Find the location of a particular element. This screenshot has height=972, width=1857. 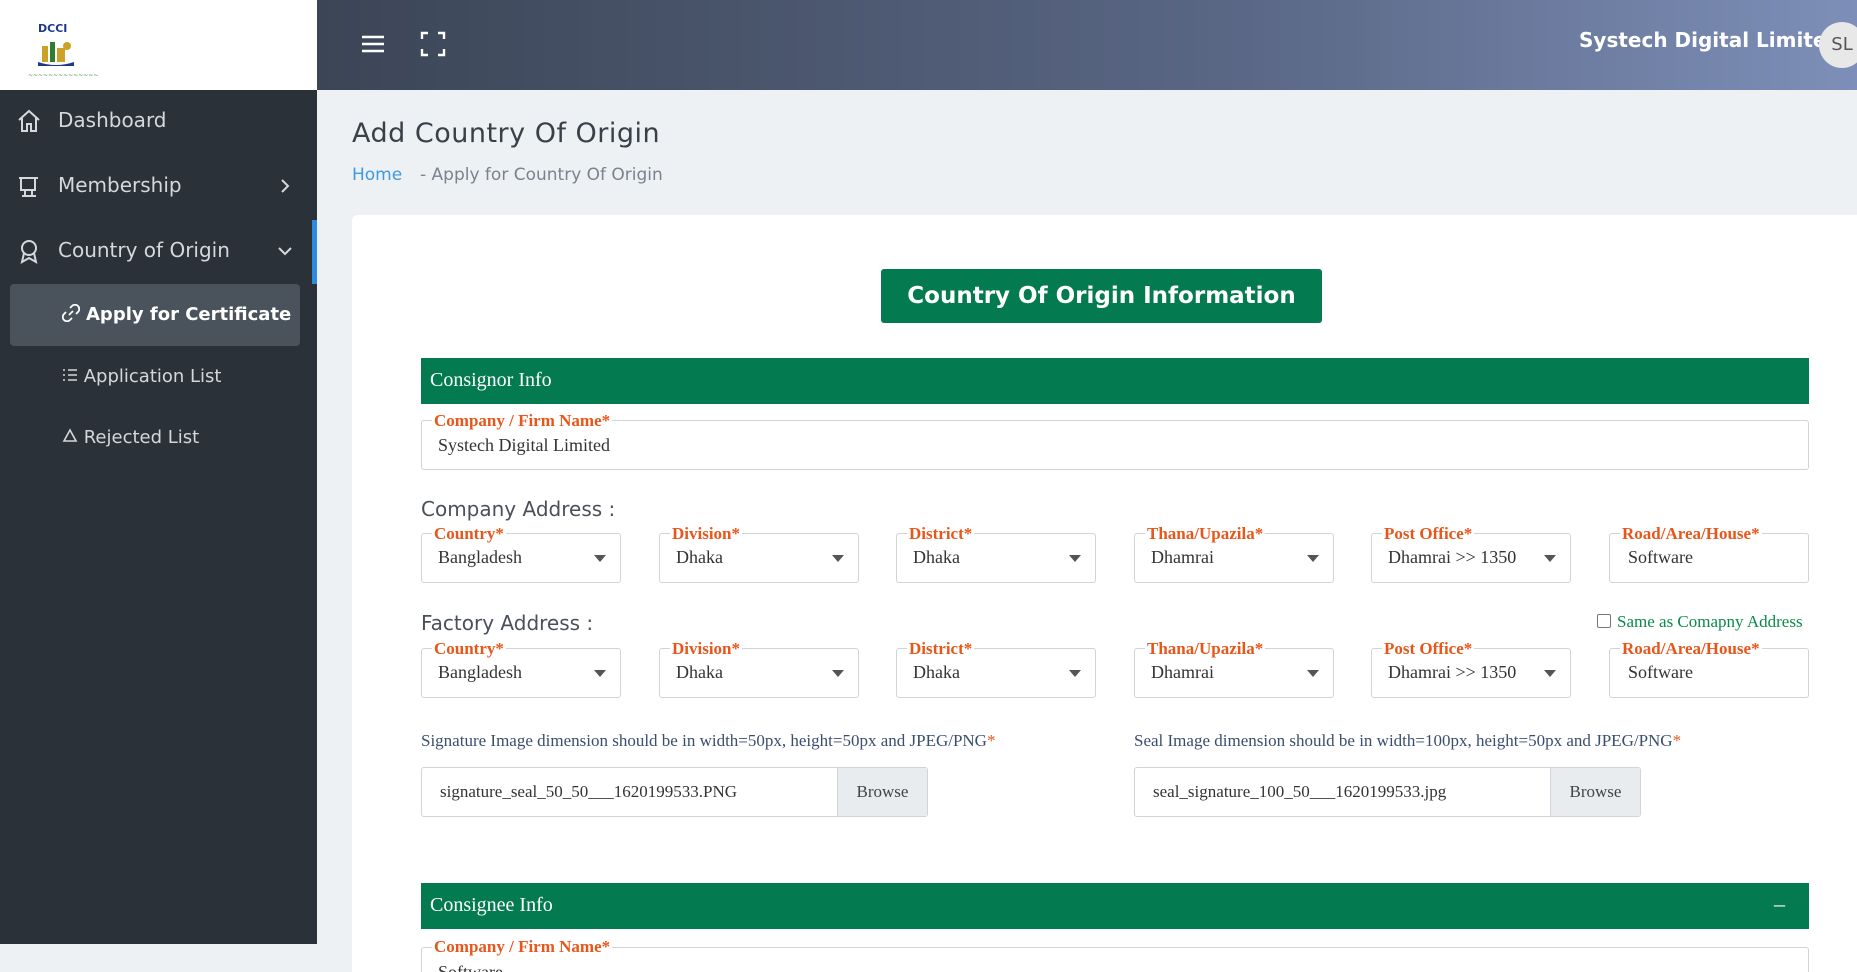

checkbox-label: Same as Comapny Address is located at coordinates (1710, 621).